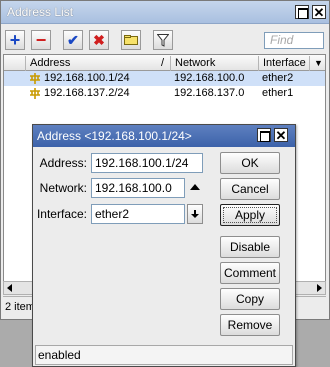 The height and width of the screenshot is (367, 330). Describe the element at coordinates (10, 288) in the screenshot. I see `scroll-left-icon` at that location.